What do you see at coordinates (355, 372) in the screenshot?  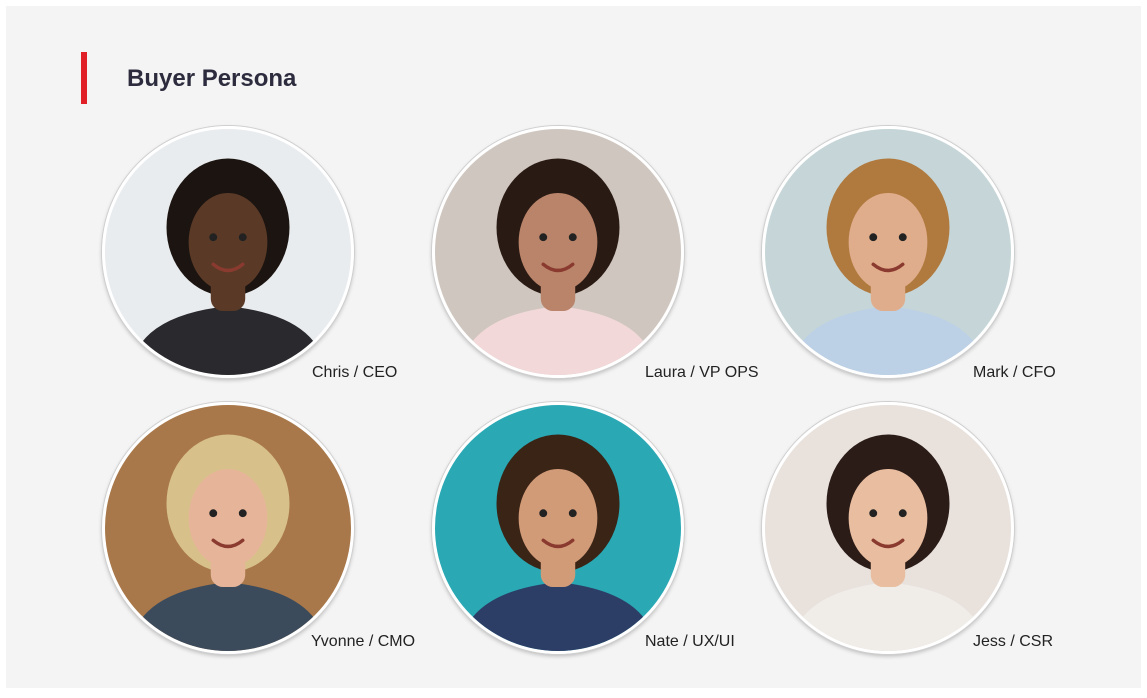 I see `persona-caption: Chris / CEO` at bounding box center [355, 372].